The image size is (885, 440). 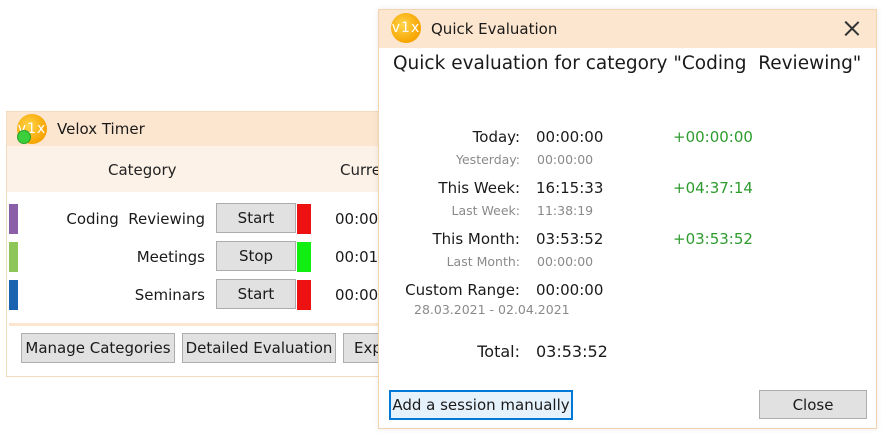 I want to click on last-week-value: 11:38:19, so click(x=565, y=210).